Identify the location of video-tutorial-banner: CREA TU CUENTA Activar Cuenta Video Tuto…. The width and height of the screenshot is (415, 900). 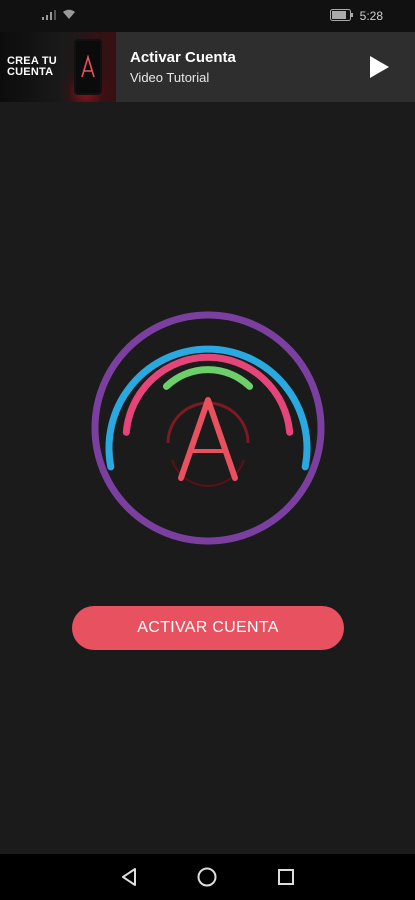
(207, 67).